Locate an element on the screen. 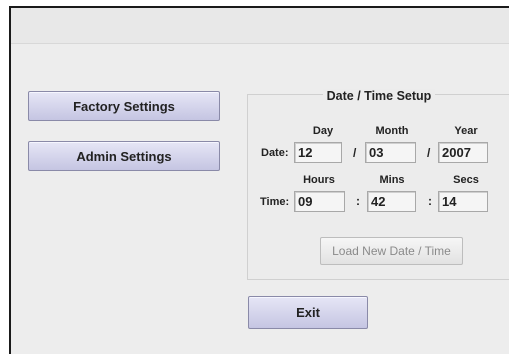 This screenshot has width=509, height=354. factory-settings-button: Factory Settings is located at coordinates (124, 106).